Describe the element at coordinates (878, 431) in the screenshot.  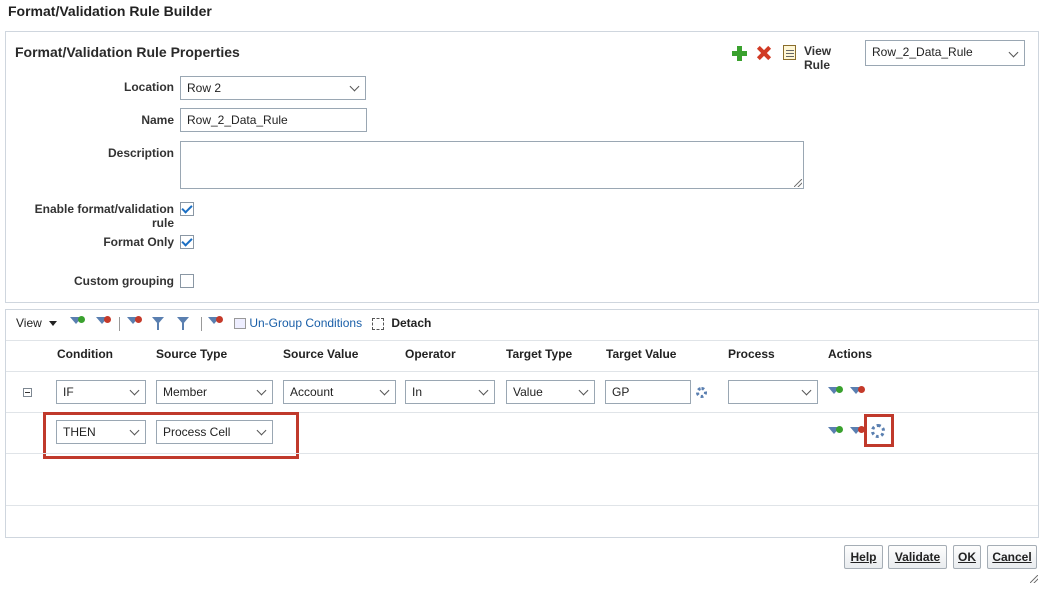
I see `properties-icon` at that location.